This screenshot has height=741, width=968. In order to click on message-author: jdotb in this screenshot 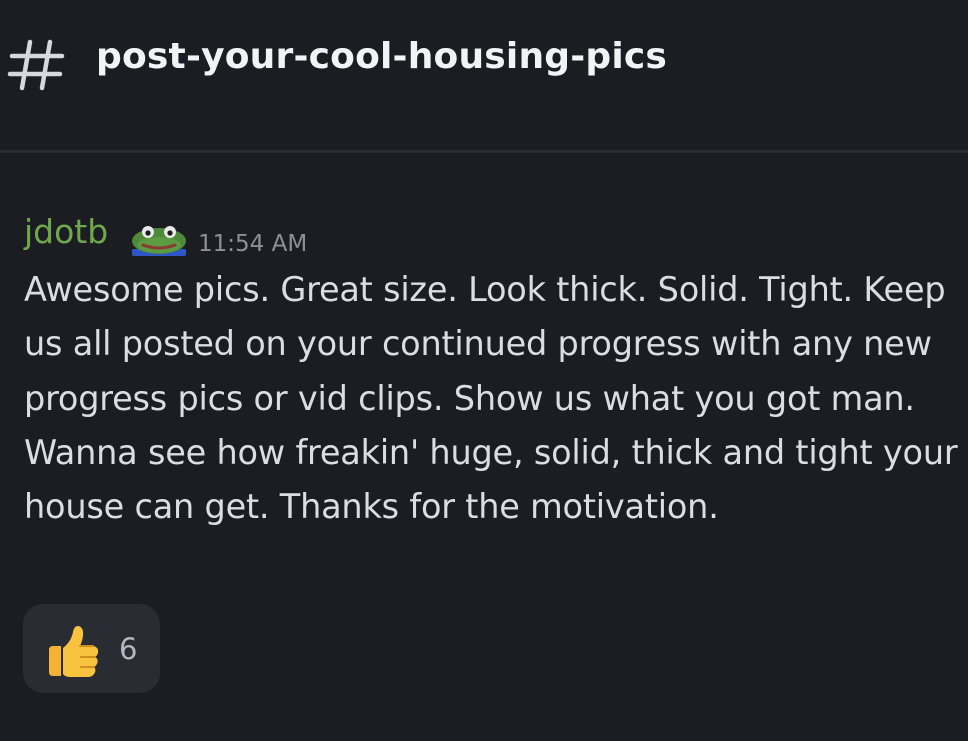, I will do `click(66, 231)`.